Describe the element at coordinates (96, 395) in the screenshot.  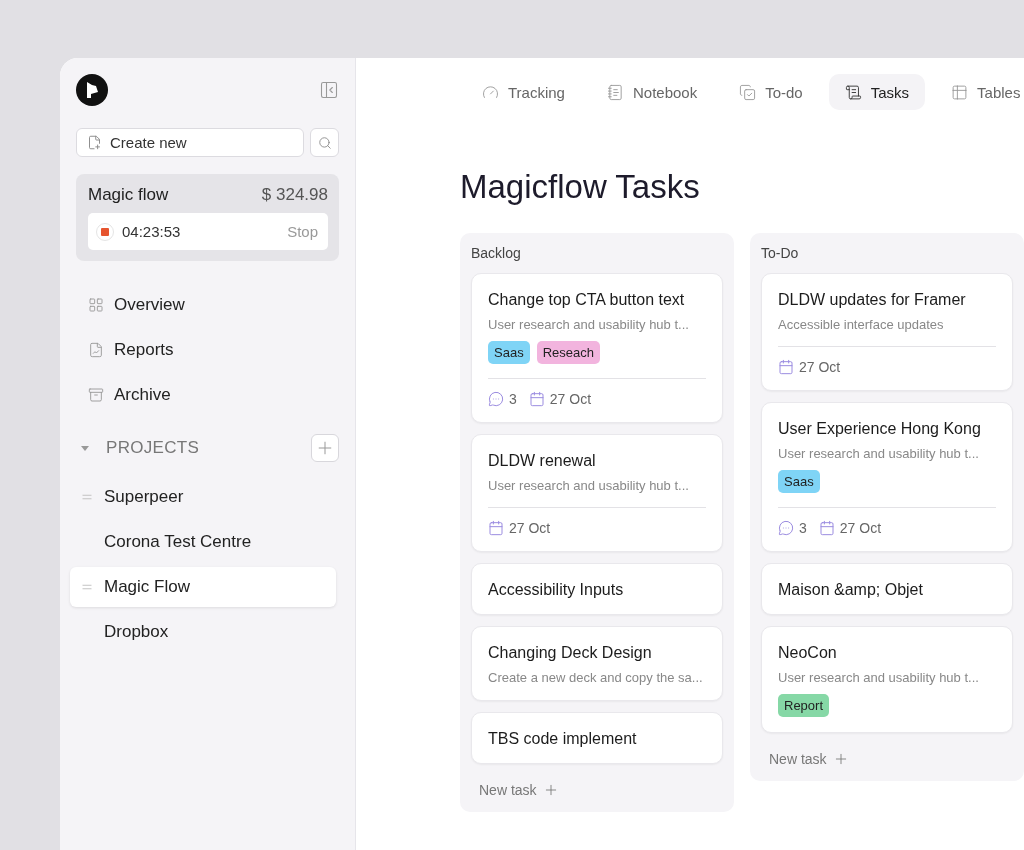
I see `archive-icon` at that location.